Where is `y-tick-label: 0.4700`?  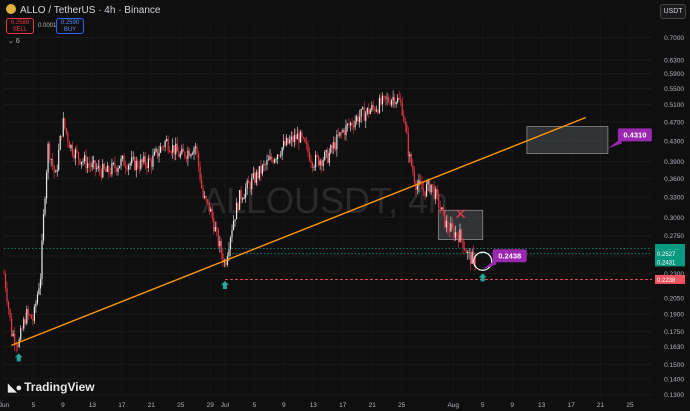
y-tick-label: 0.4700 is located at coordinates (674, 122).